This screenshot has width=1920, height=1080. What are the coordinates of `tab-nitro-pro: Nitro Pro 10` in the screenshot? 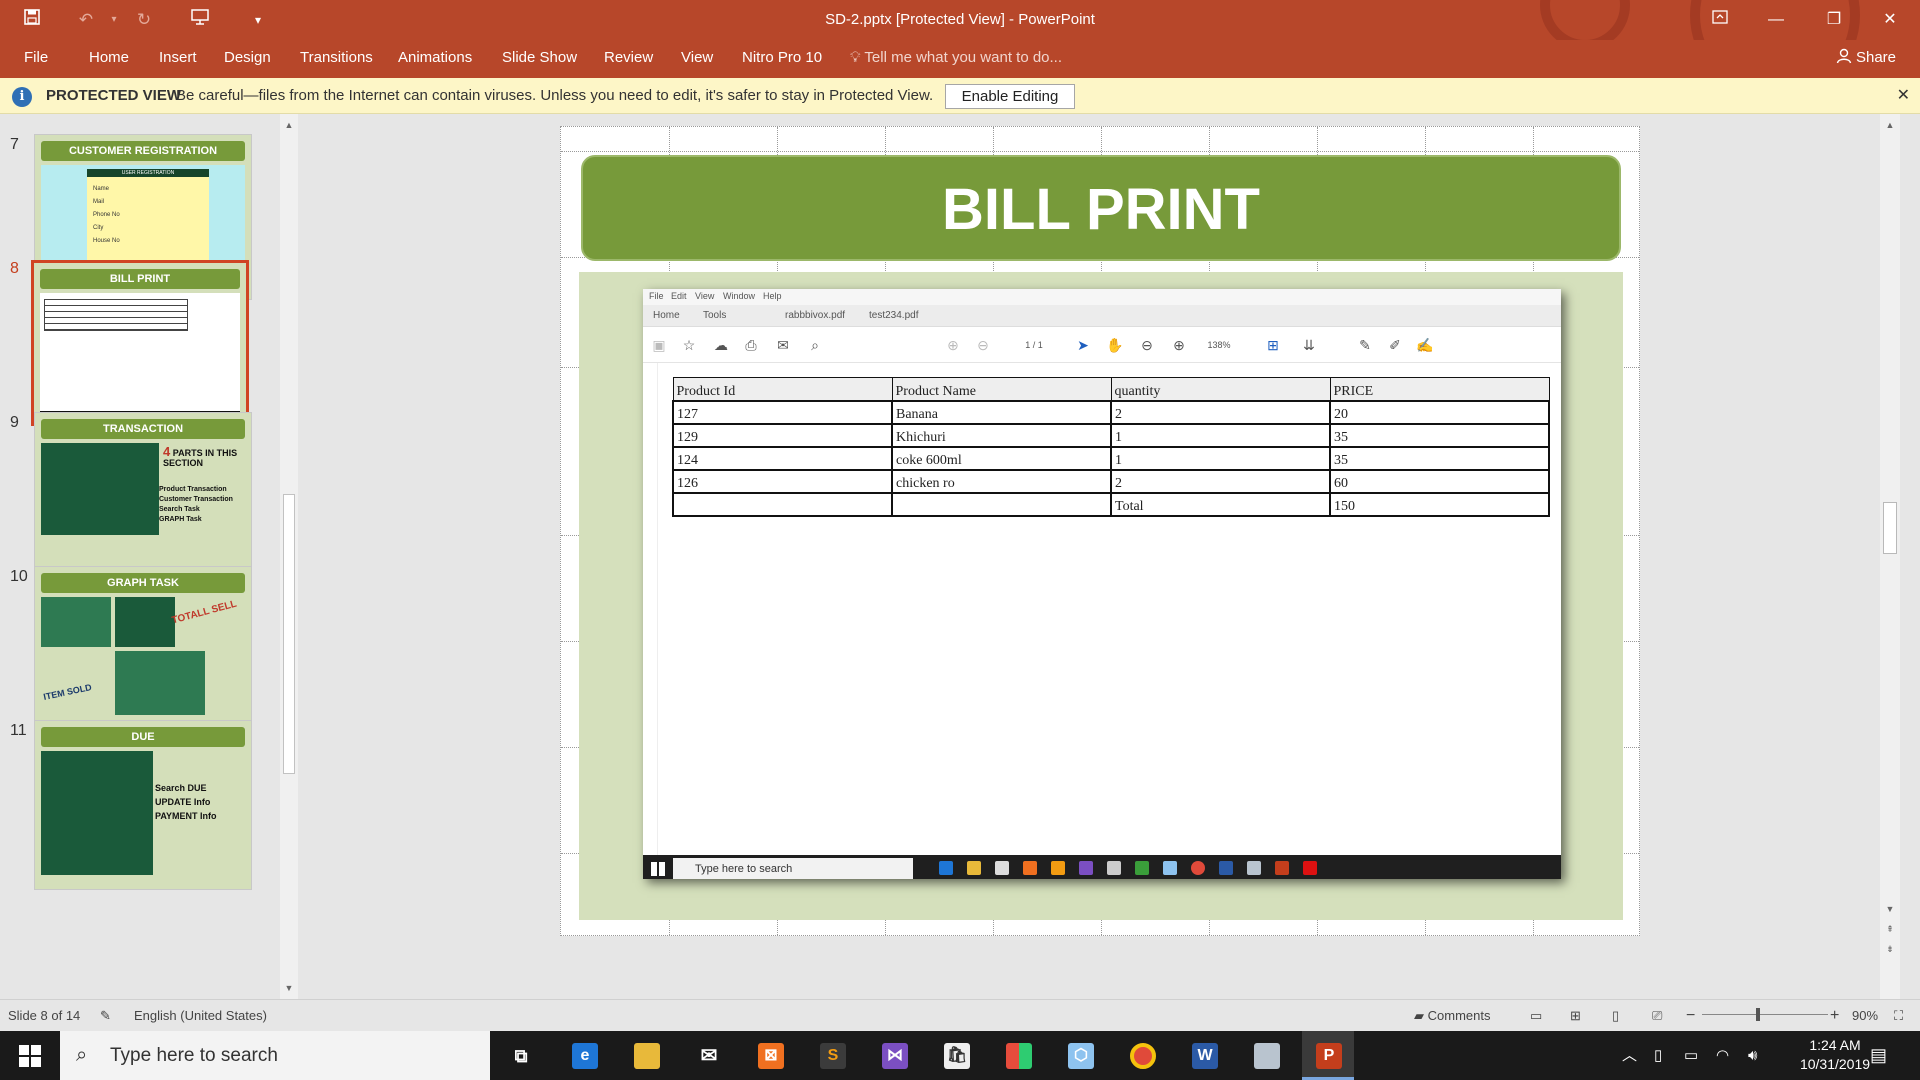 It's located at (782, 59).